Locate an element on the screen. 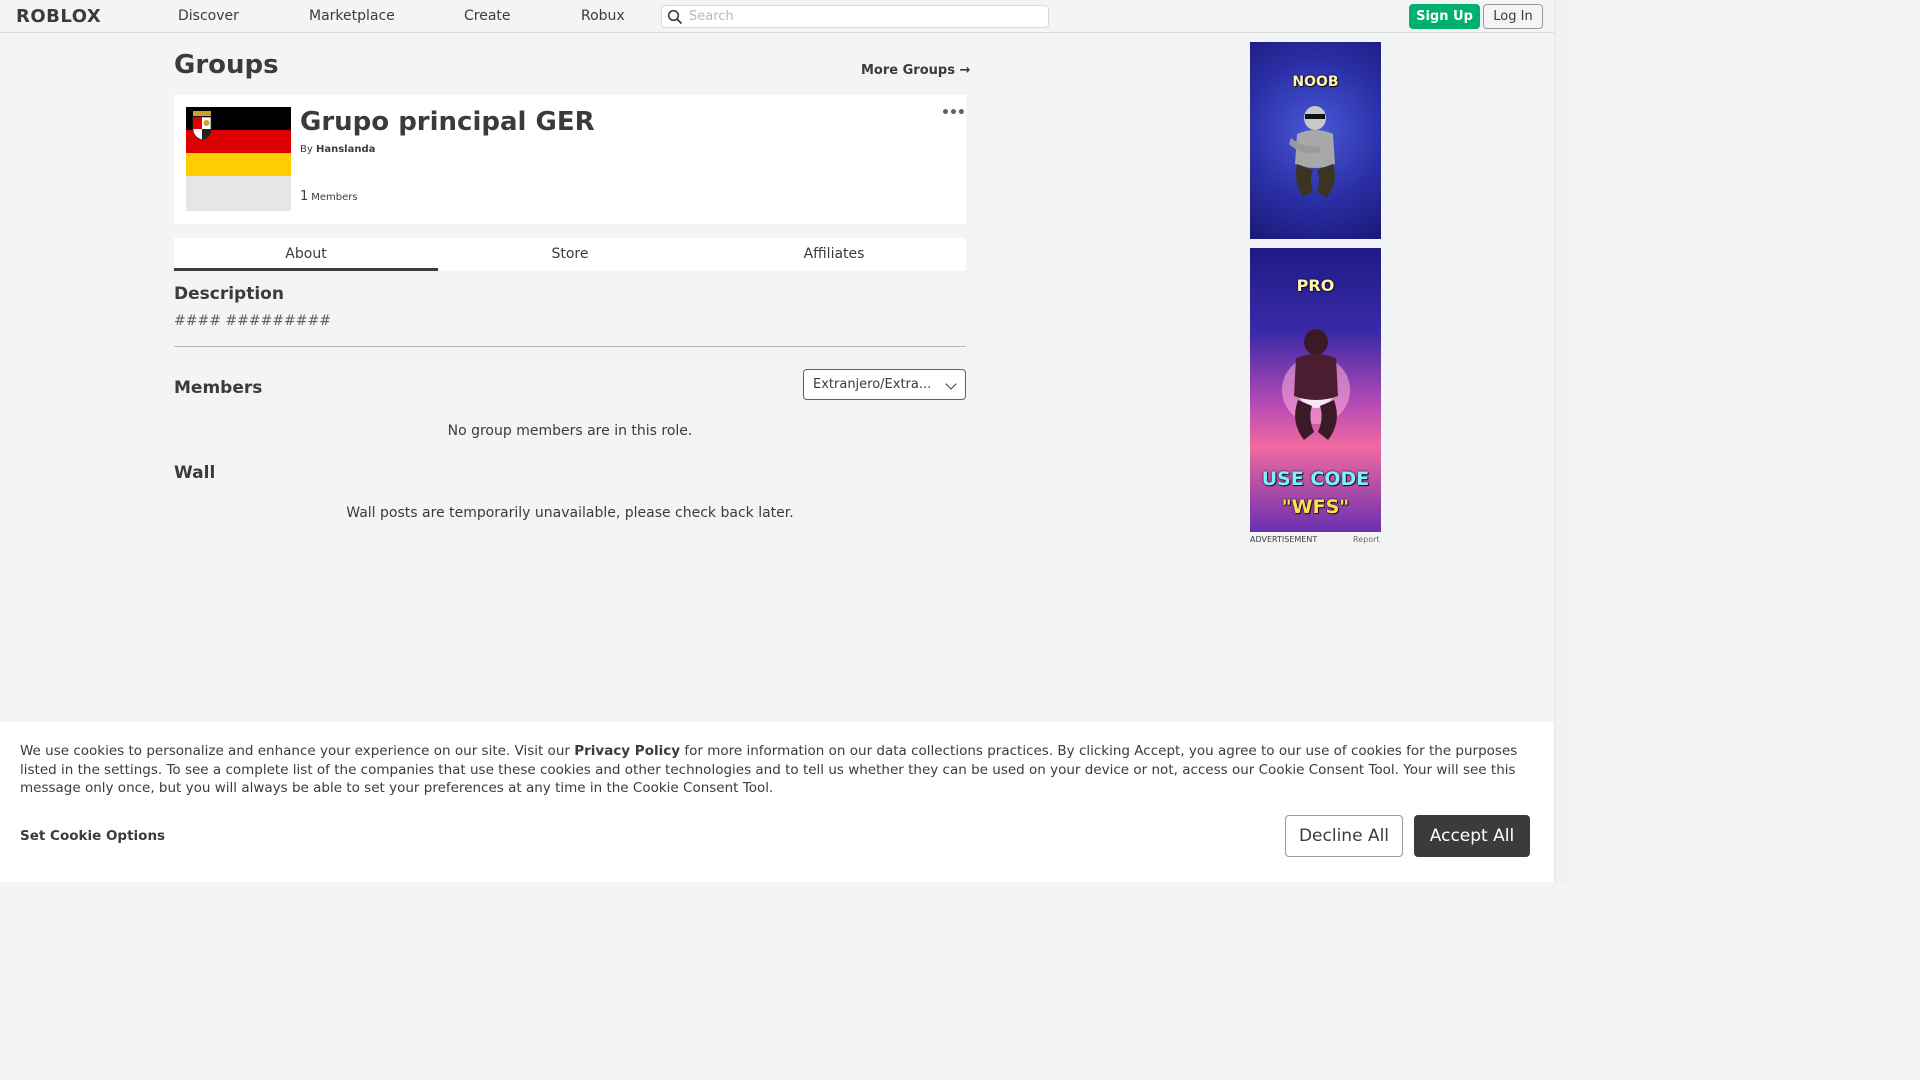 This screenshot has width=1920, height=1080. decline-all-button: Decline All is located at coordinates (1344, 836).